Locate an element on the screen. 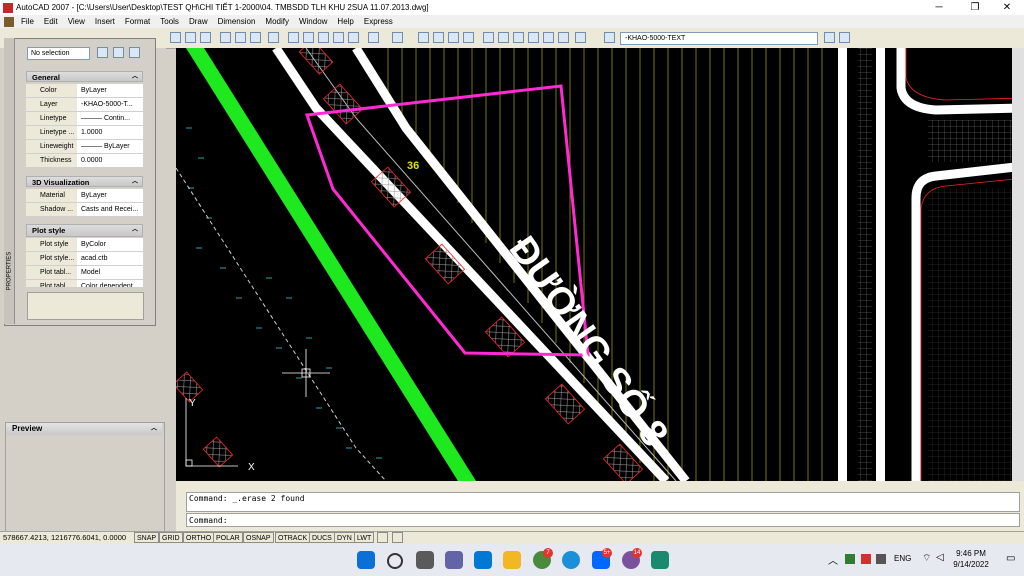 This screenshot has width=1024, height=576. file-explorer-icon is located at coordinates (512, 560).